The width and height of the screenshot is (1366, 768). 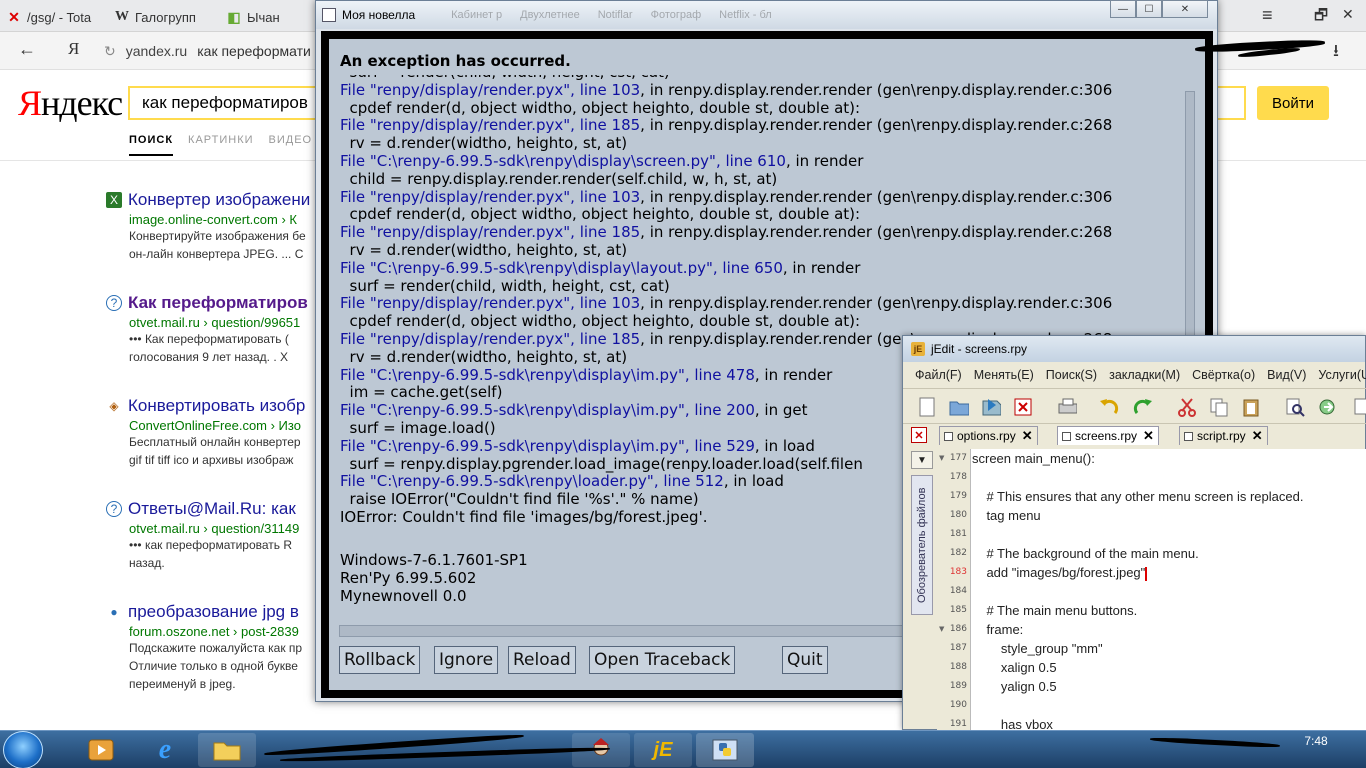 What do you see at coordinates (1286, 375) in the screenshot?
I see `menu-view: Вид(V)` at bounding box center [1286, 375].